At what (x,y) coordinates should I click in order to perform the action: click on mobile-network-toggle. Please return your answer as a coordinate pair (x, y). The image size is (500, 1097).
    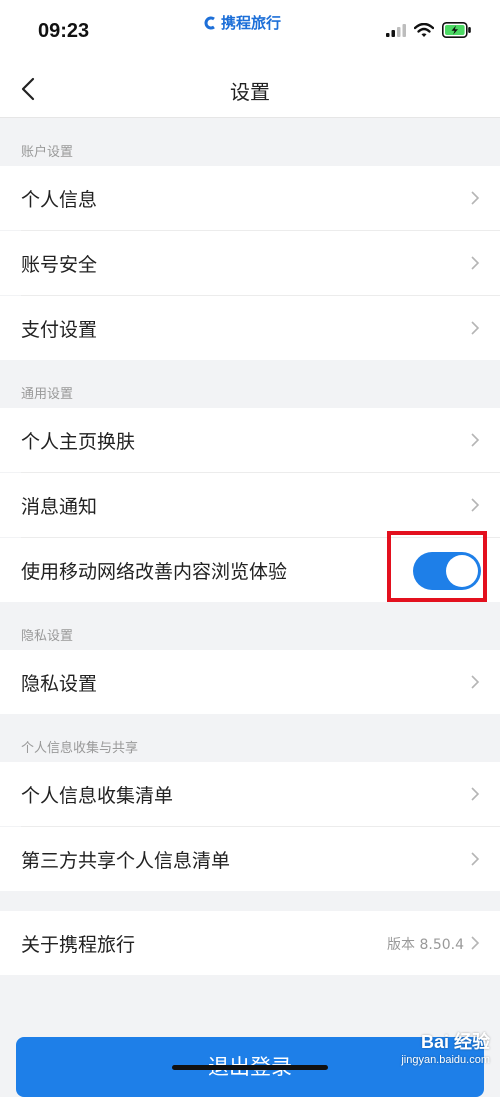
    Looking at the image, I should click on (447, 571).